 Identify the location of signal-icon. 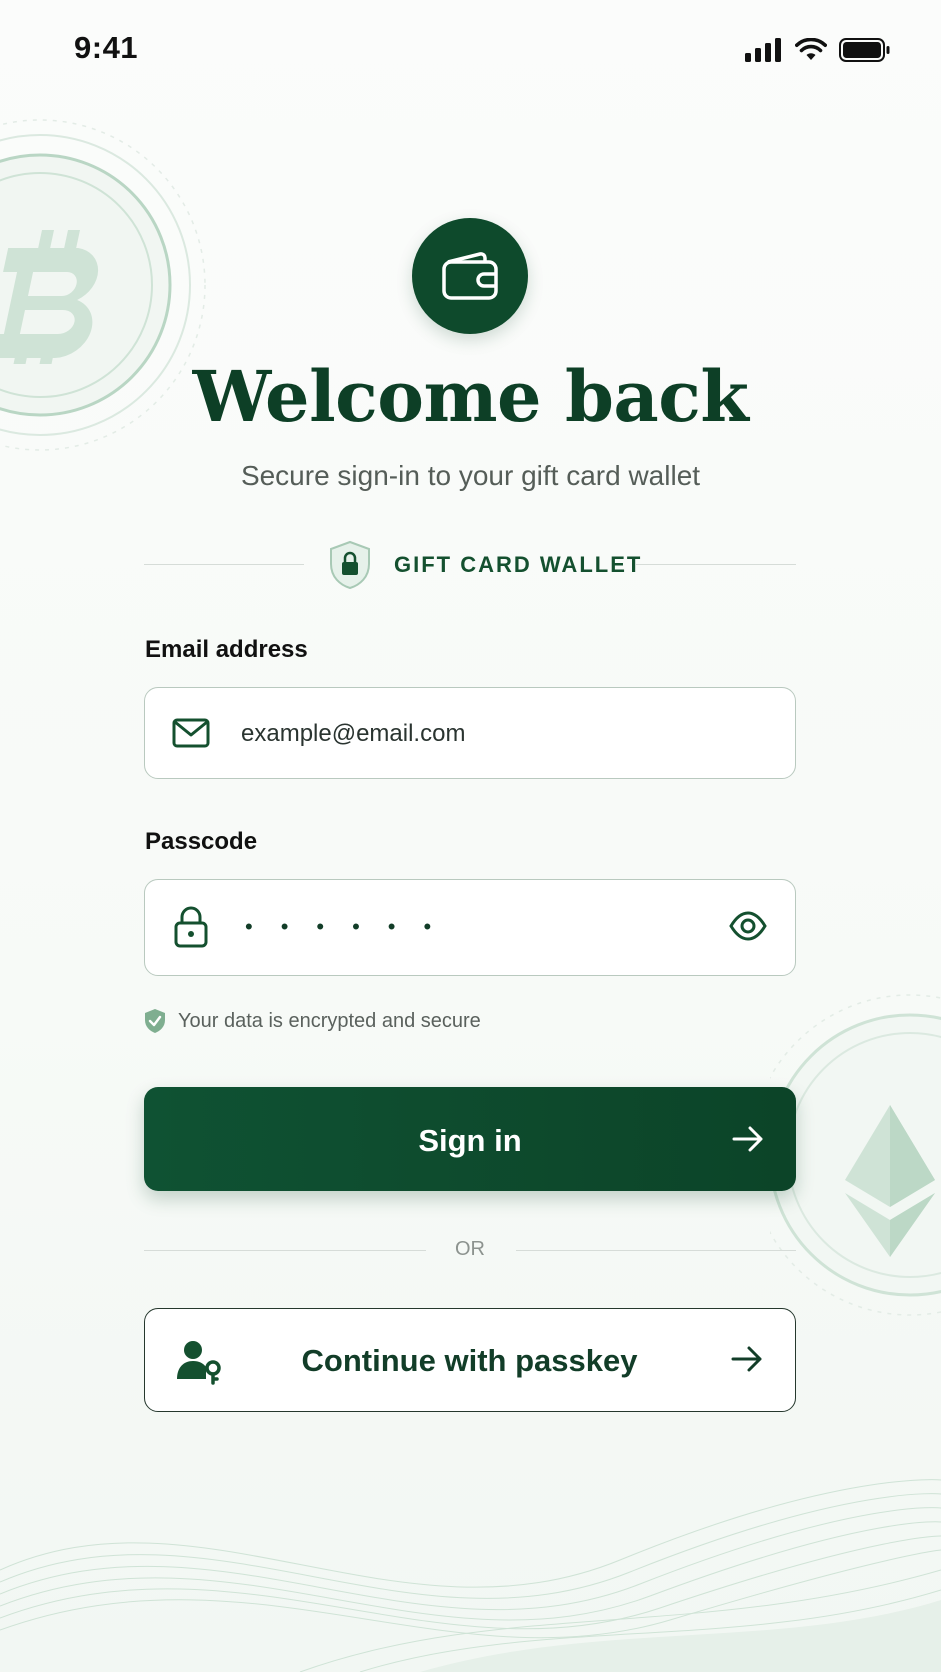
(763, 50).